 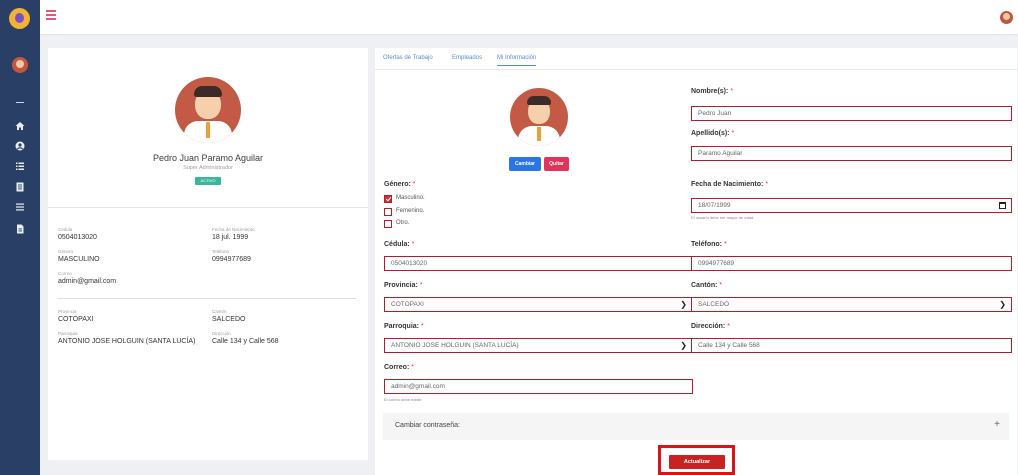 I want to click on canton-label: Cantón, so click(x=219, y=311).